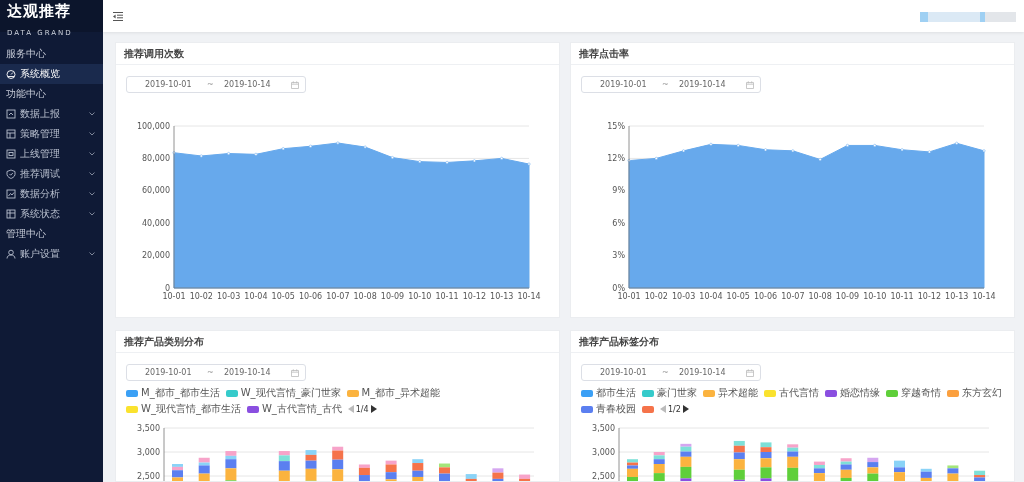  Describe the element at coordinates (25, 94) in the screenshot. I see `nav-section-label: 功能中心` at that location.